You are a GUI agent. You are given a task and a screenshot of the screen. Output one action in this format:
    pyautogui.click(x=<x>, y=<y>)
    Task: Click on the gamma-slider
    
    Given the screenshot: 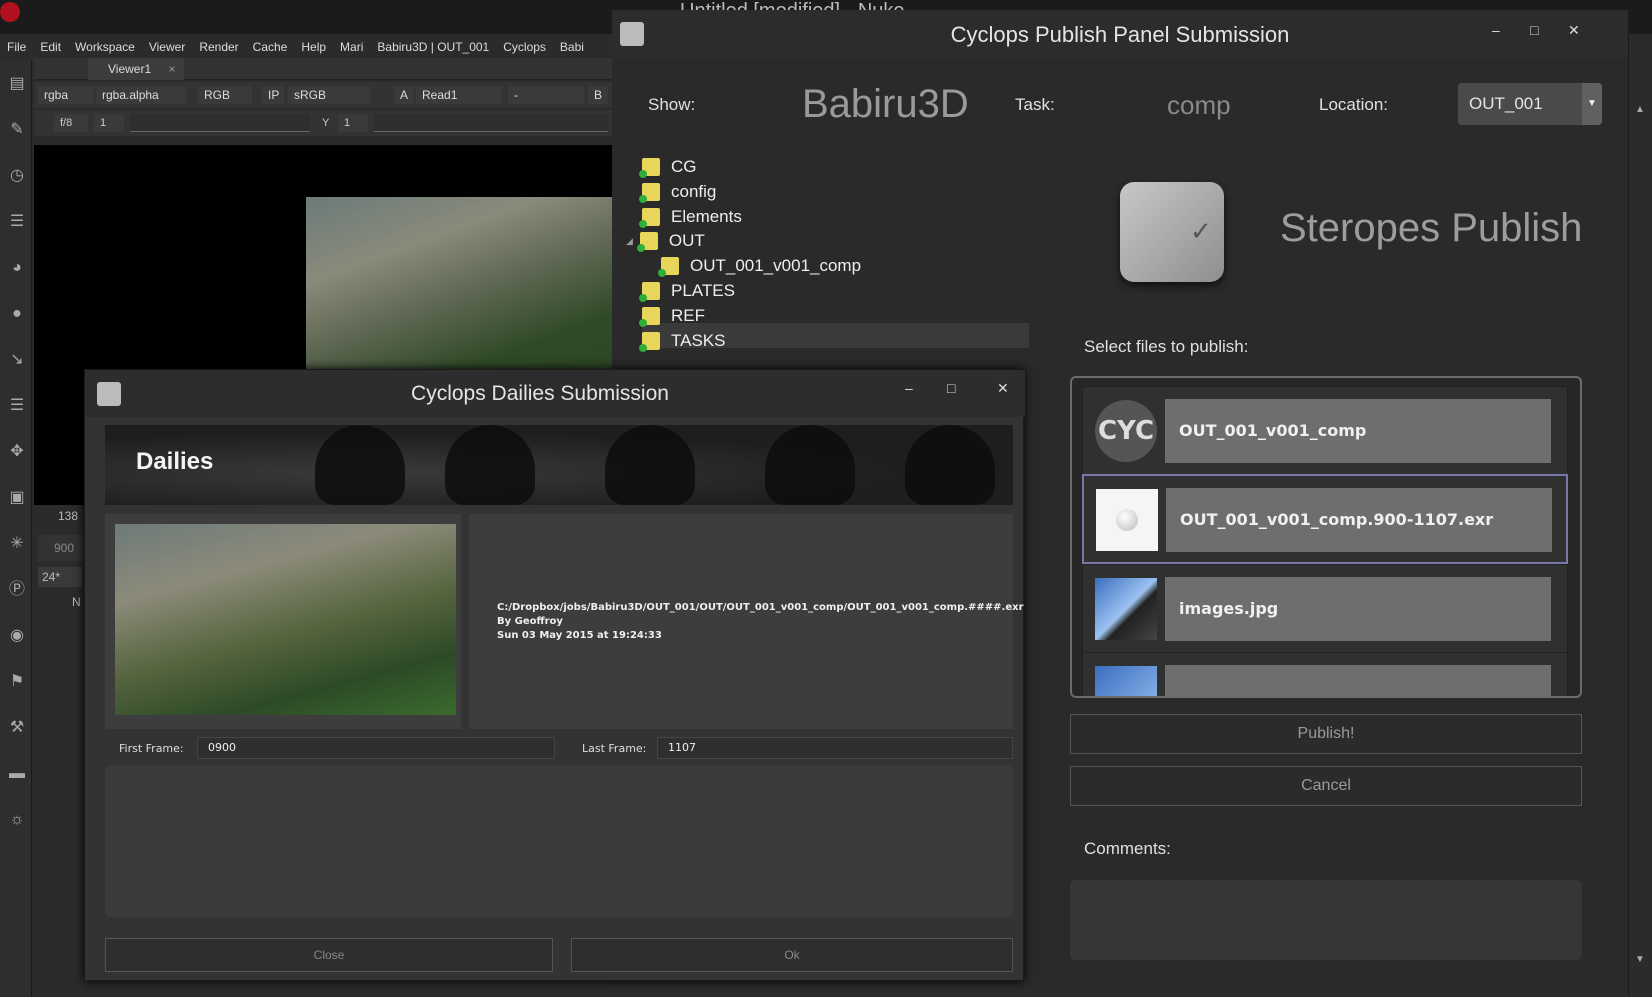 What is the action you would take?
    pyautogui.click(x=491, y=123)
    